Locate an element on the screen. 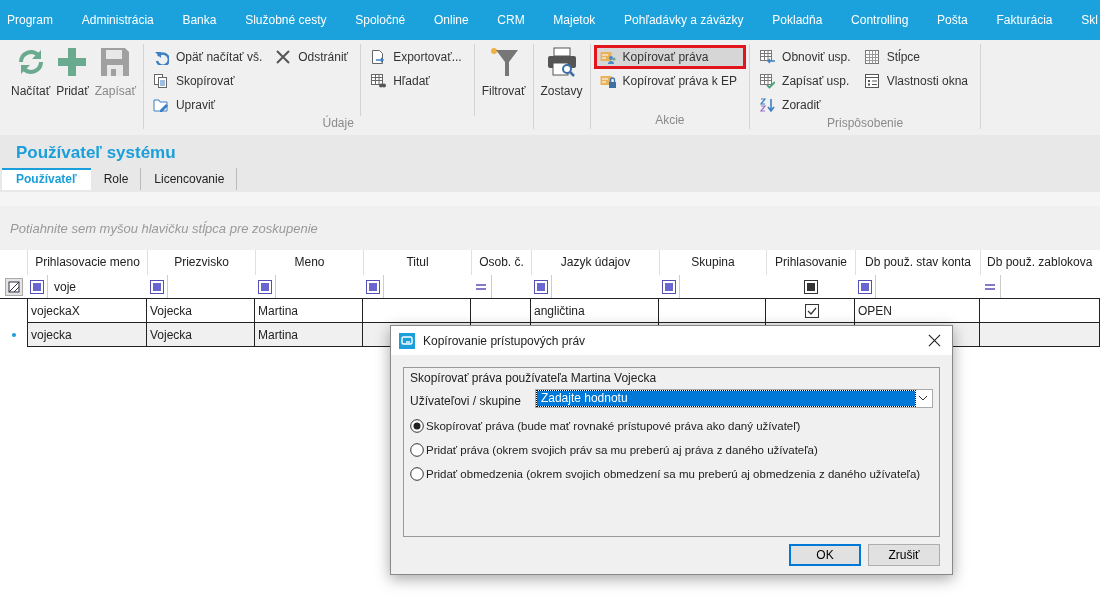 The image size is (1100, 607). user-group-dropdown: Zadajte hodnotu is located at coordinates (733, 398).